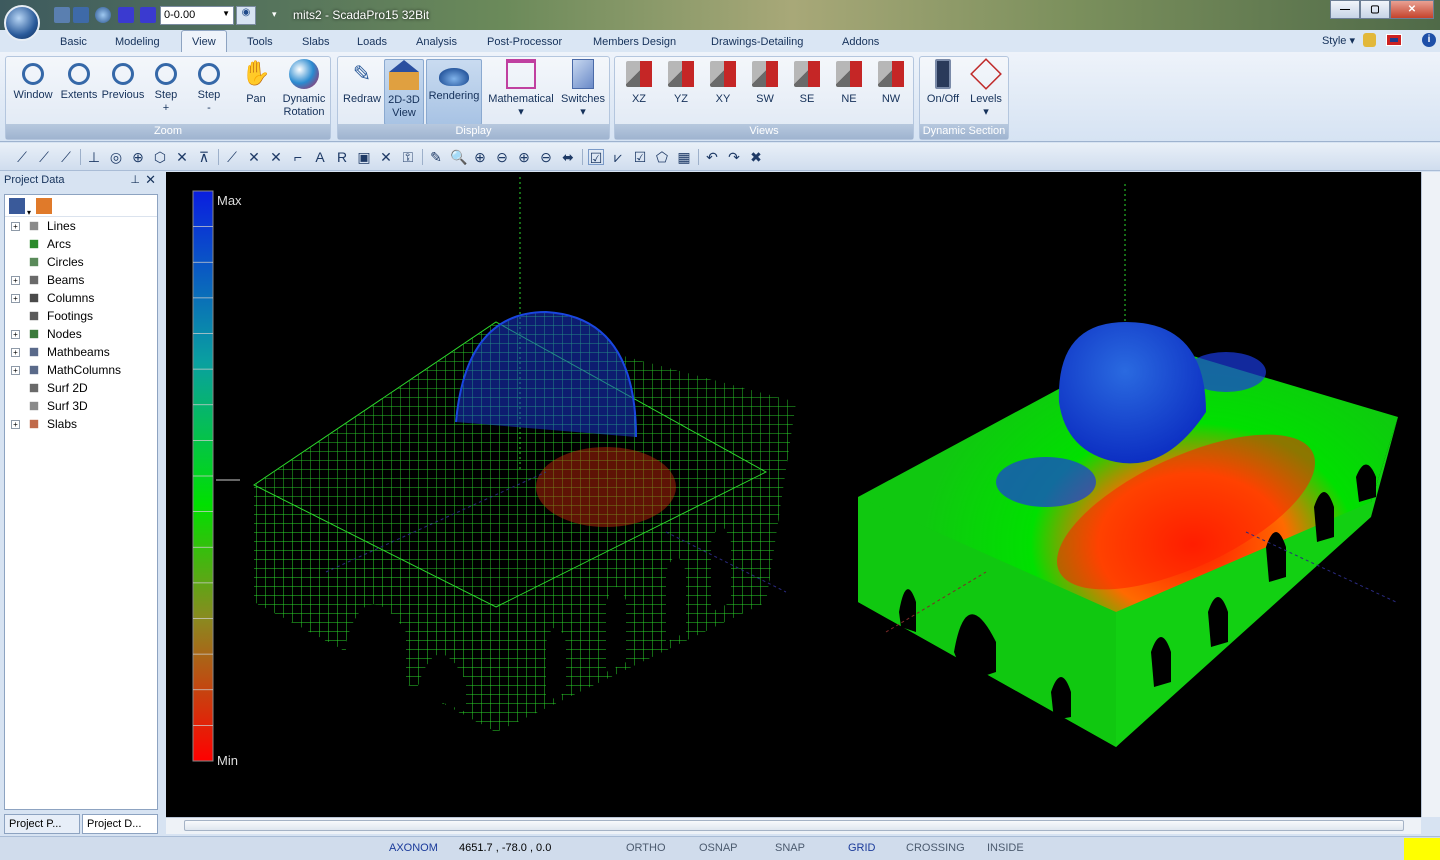 This screenshot has width=1440, height=860. Describe the element at coordinates (232, 157) in the screenshot. I see `pencil-tool-icon: ⟋` at that location.